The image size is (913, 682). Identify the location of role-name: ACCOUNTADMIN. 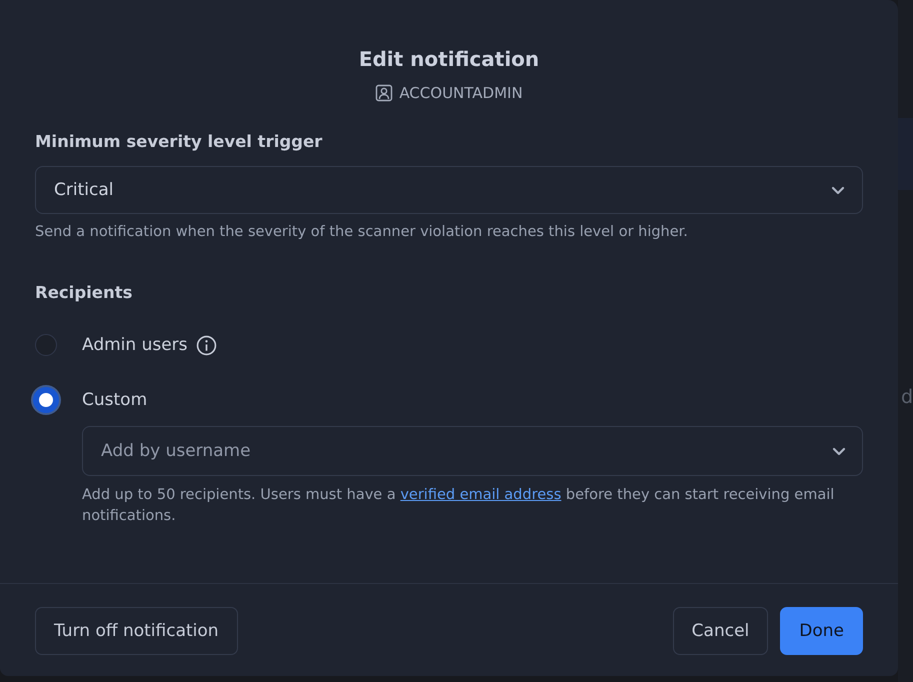
(461, 93).